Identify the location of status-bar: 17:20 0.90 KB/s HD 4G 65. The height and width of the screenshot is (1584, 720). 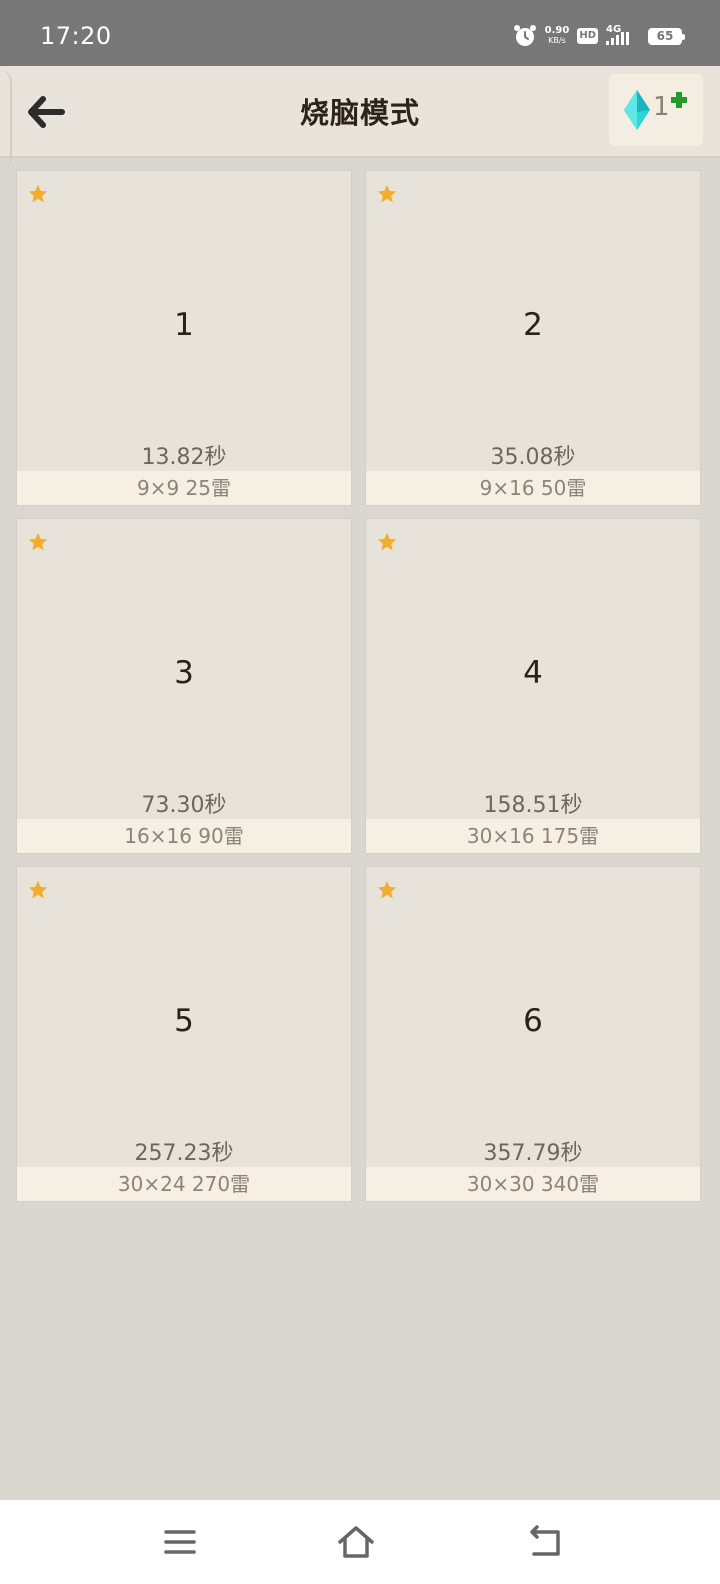
(360, 33).